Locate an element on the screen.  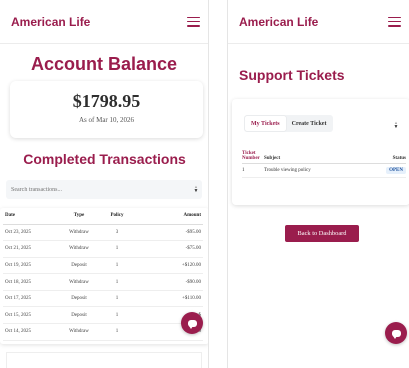
table-row: 1 Trouble viewing policy OPEN is located at coordinates (324, 170).